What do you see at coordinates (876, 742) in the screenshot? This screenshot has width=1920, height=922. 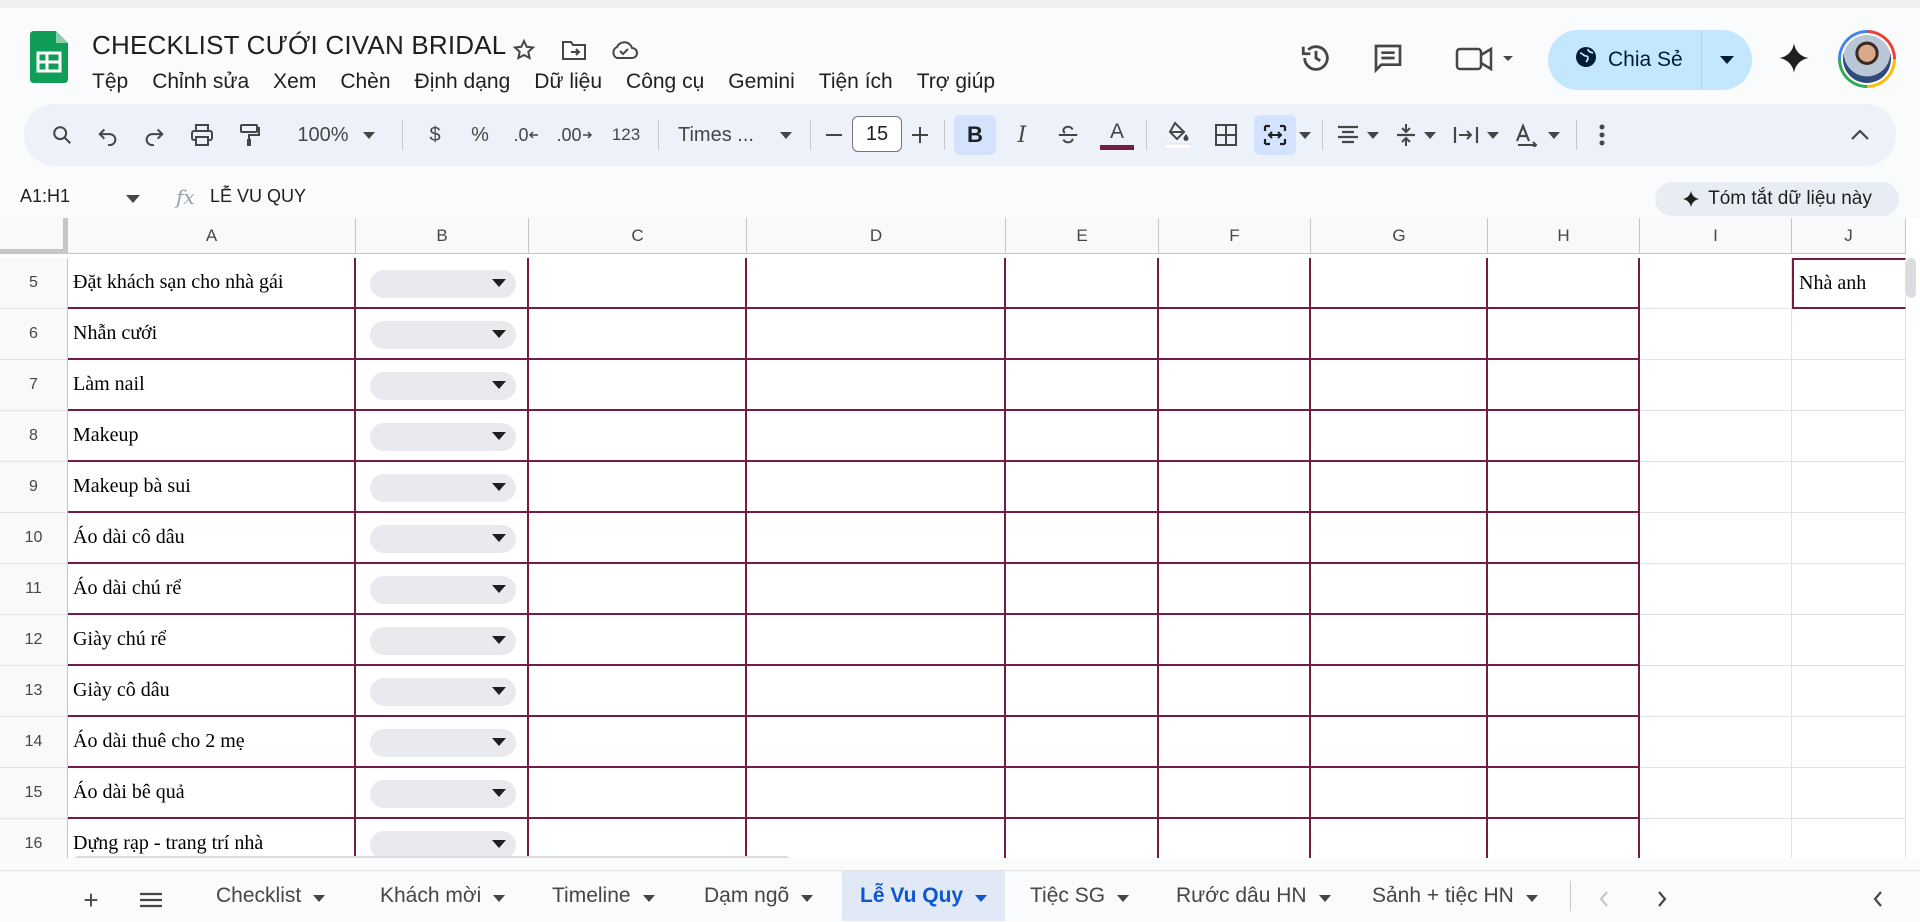 I see `cell-d14` at bounding box center [876, 742].